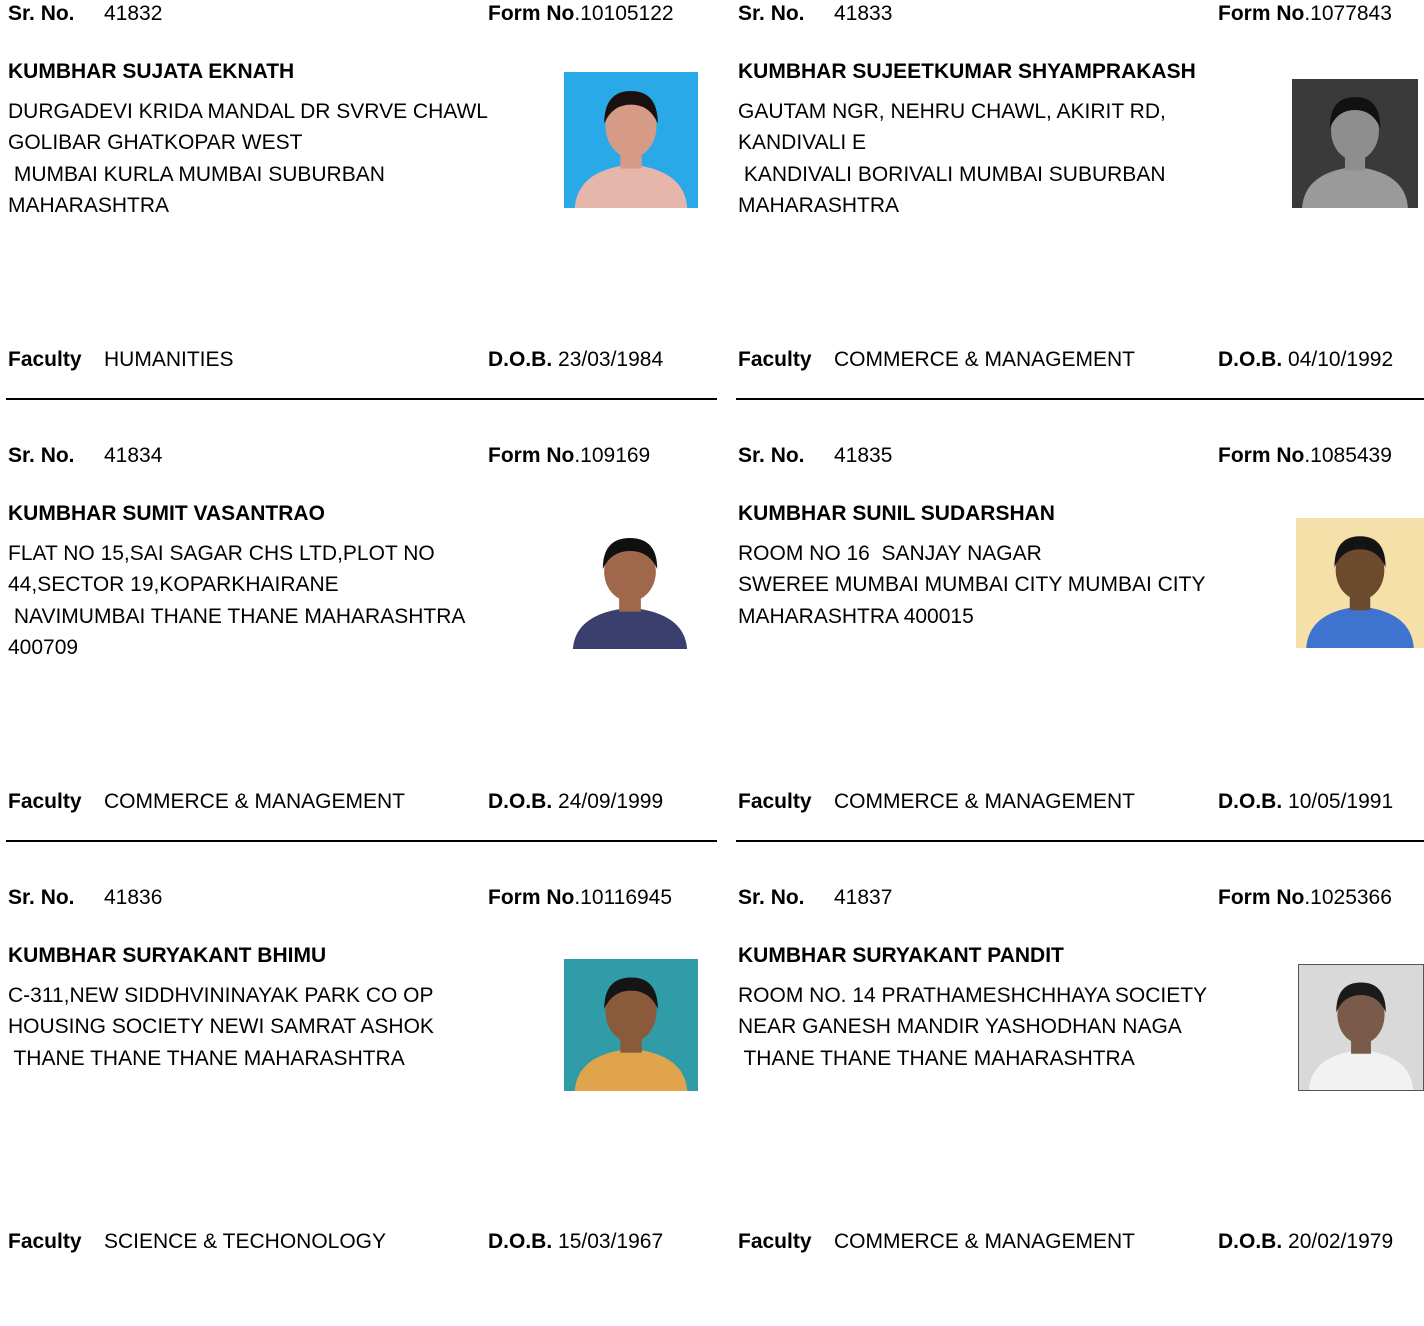 This screenshot has height=1326, width=1424. I want to click on sr-no-value: 41835, so click(863, 455).